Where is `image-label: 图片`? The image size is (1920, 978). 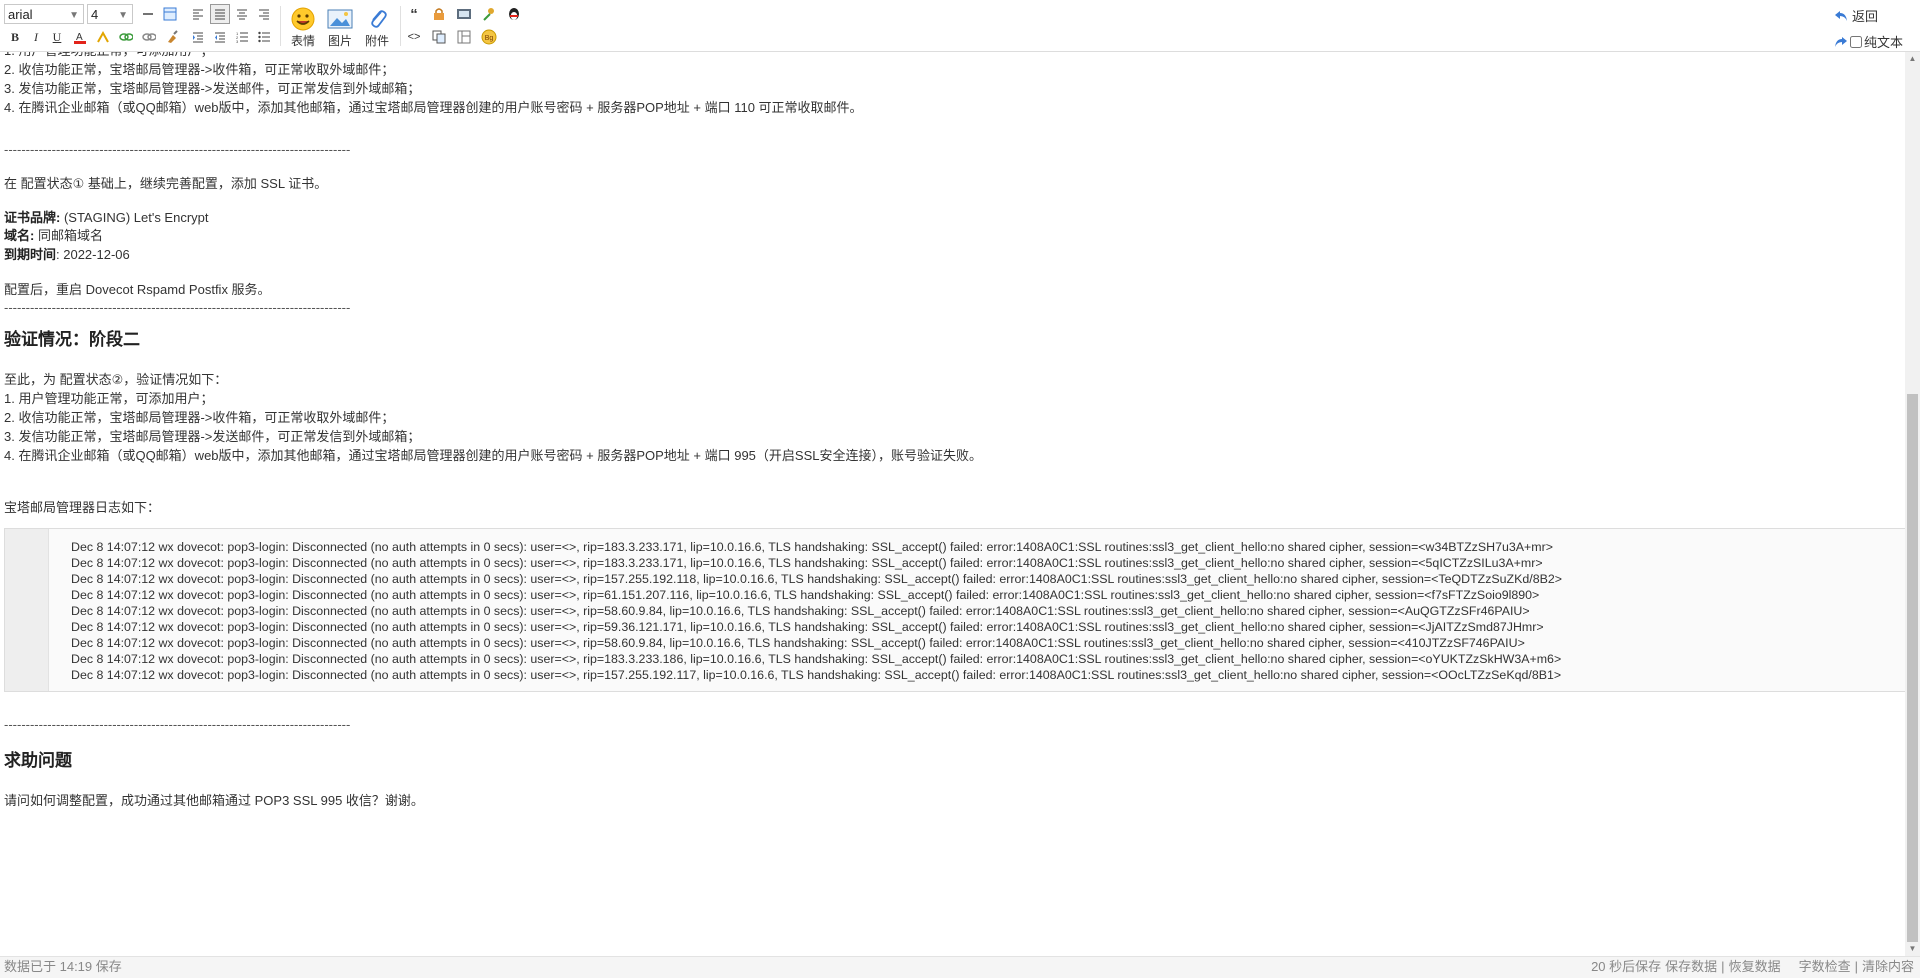 image-label: 图片 is located at coordinates (339, 41).